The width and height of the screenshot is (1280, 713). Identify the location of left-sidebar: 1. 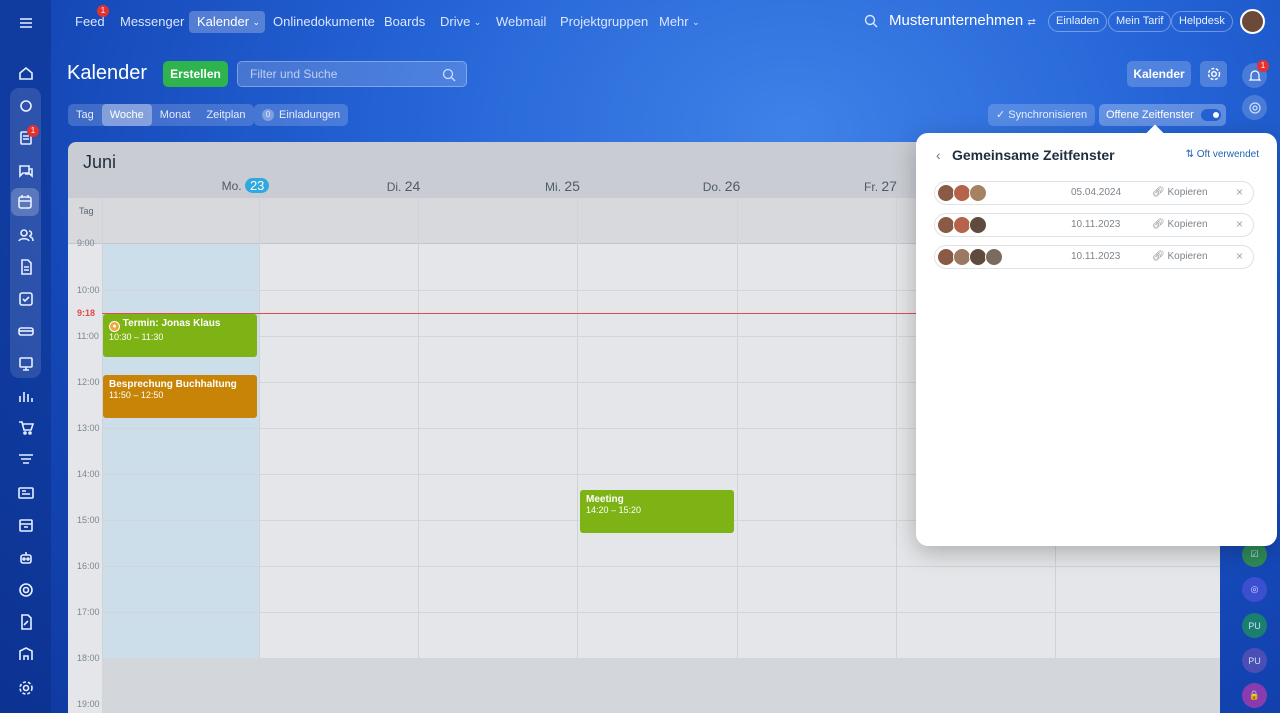
(25, 356).